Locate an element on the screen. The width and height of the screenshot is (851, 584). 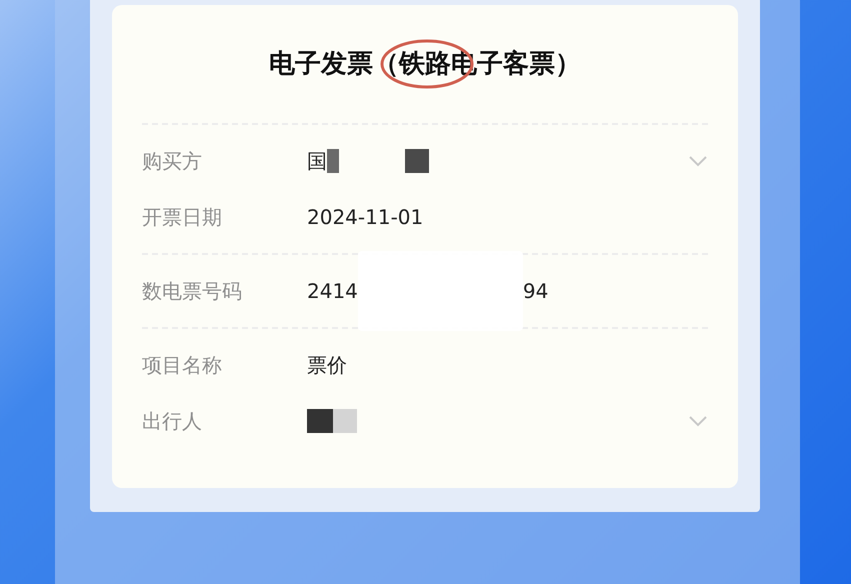
field-value: 2414 is located at coordinates (332, 291).